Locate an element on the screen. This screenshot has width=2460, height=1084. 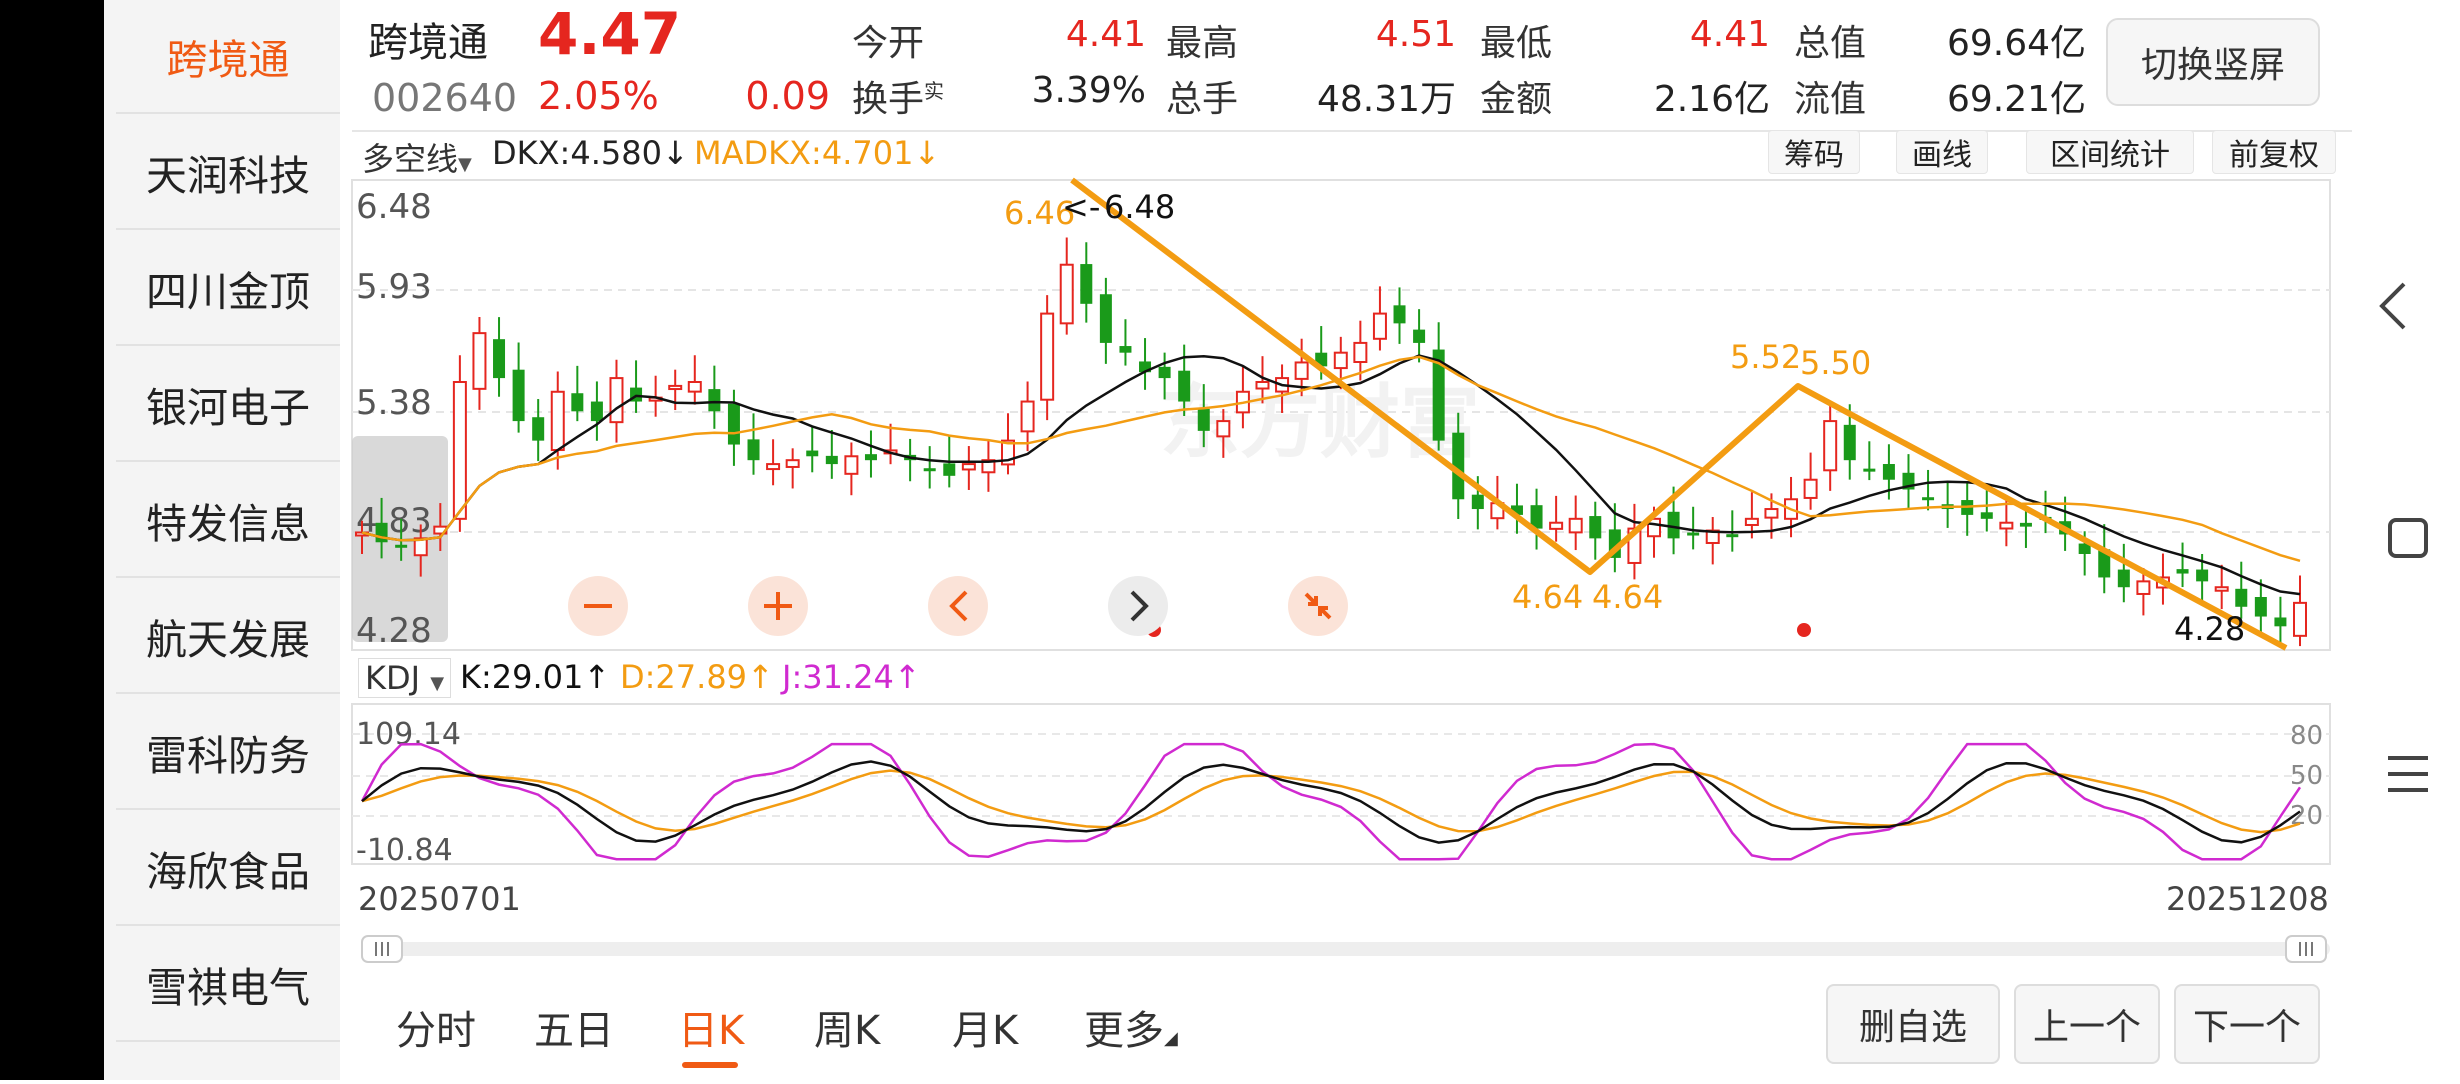
scroll-left-button is located at coordinates (958, 606).